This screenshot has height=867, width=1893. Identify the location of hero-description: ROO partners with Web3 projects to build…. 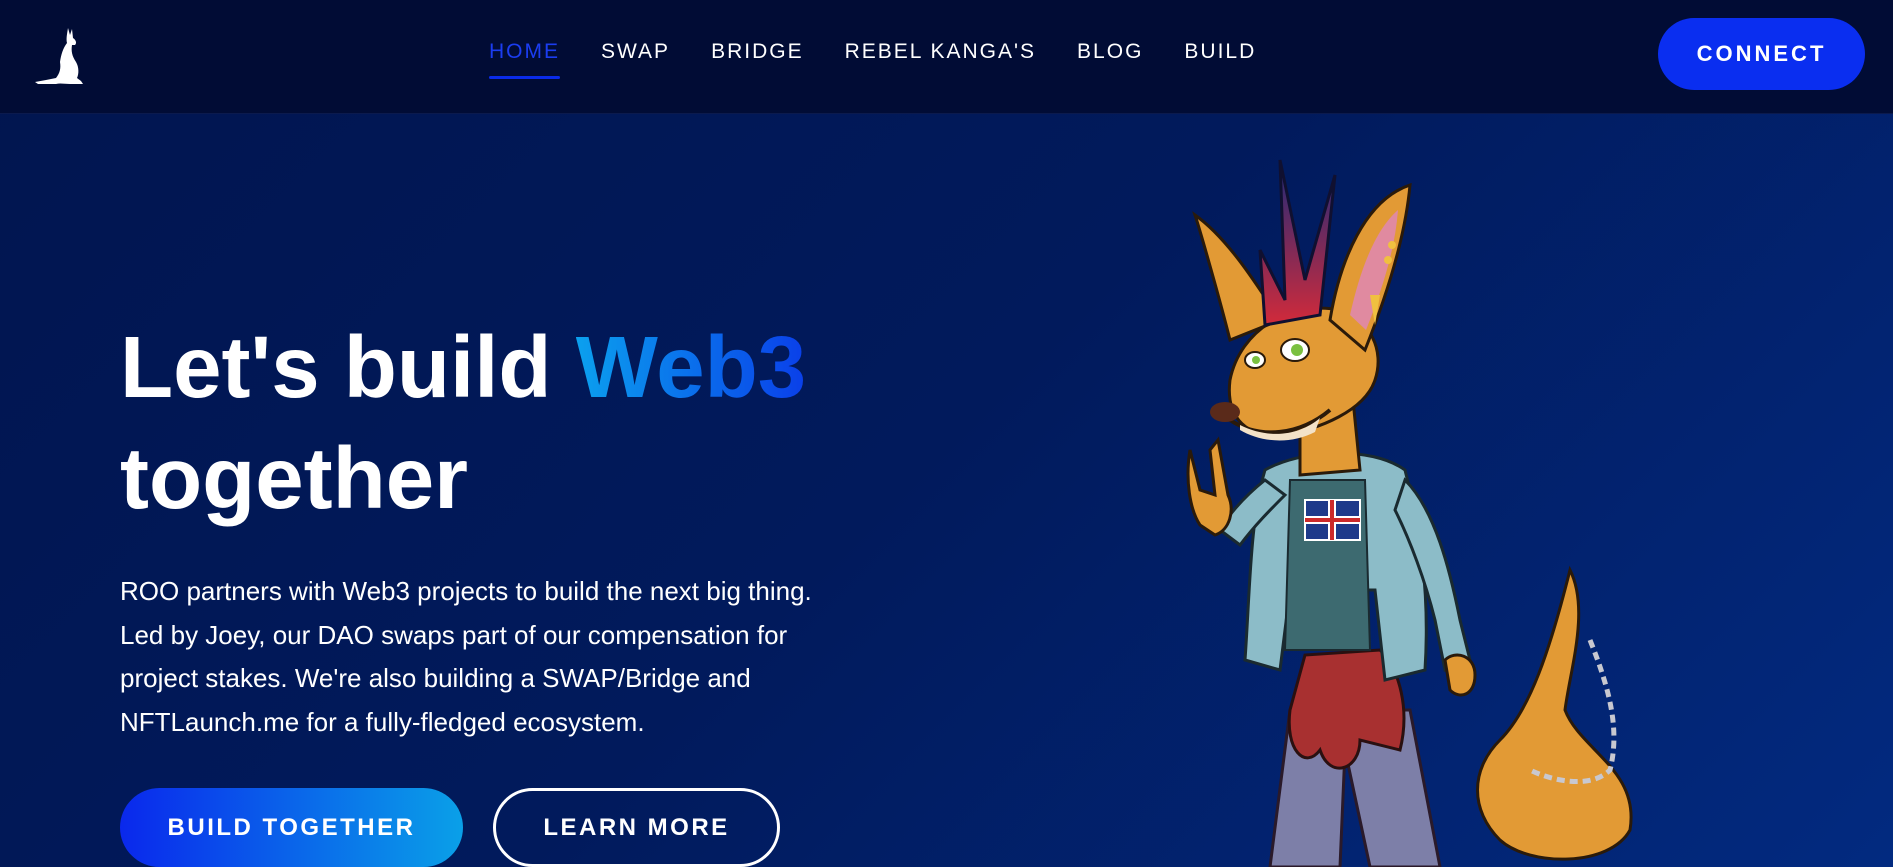
(466, 656).